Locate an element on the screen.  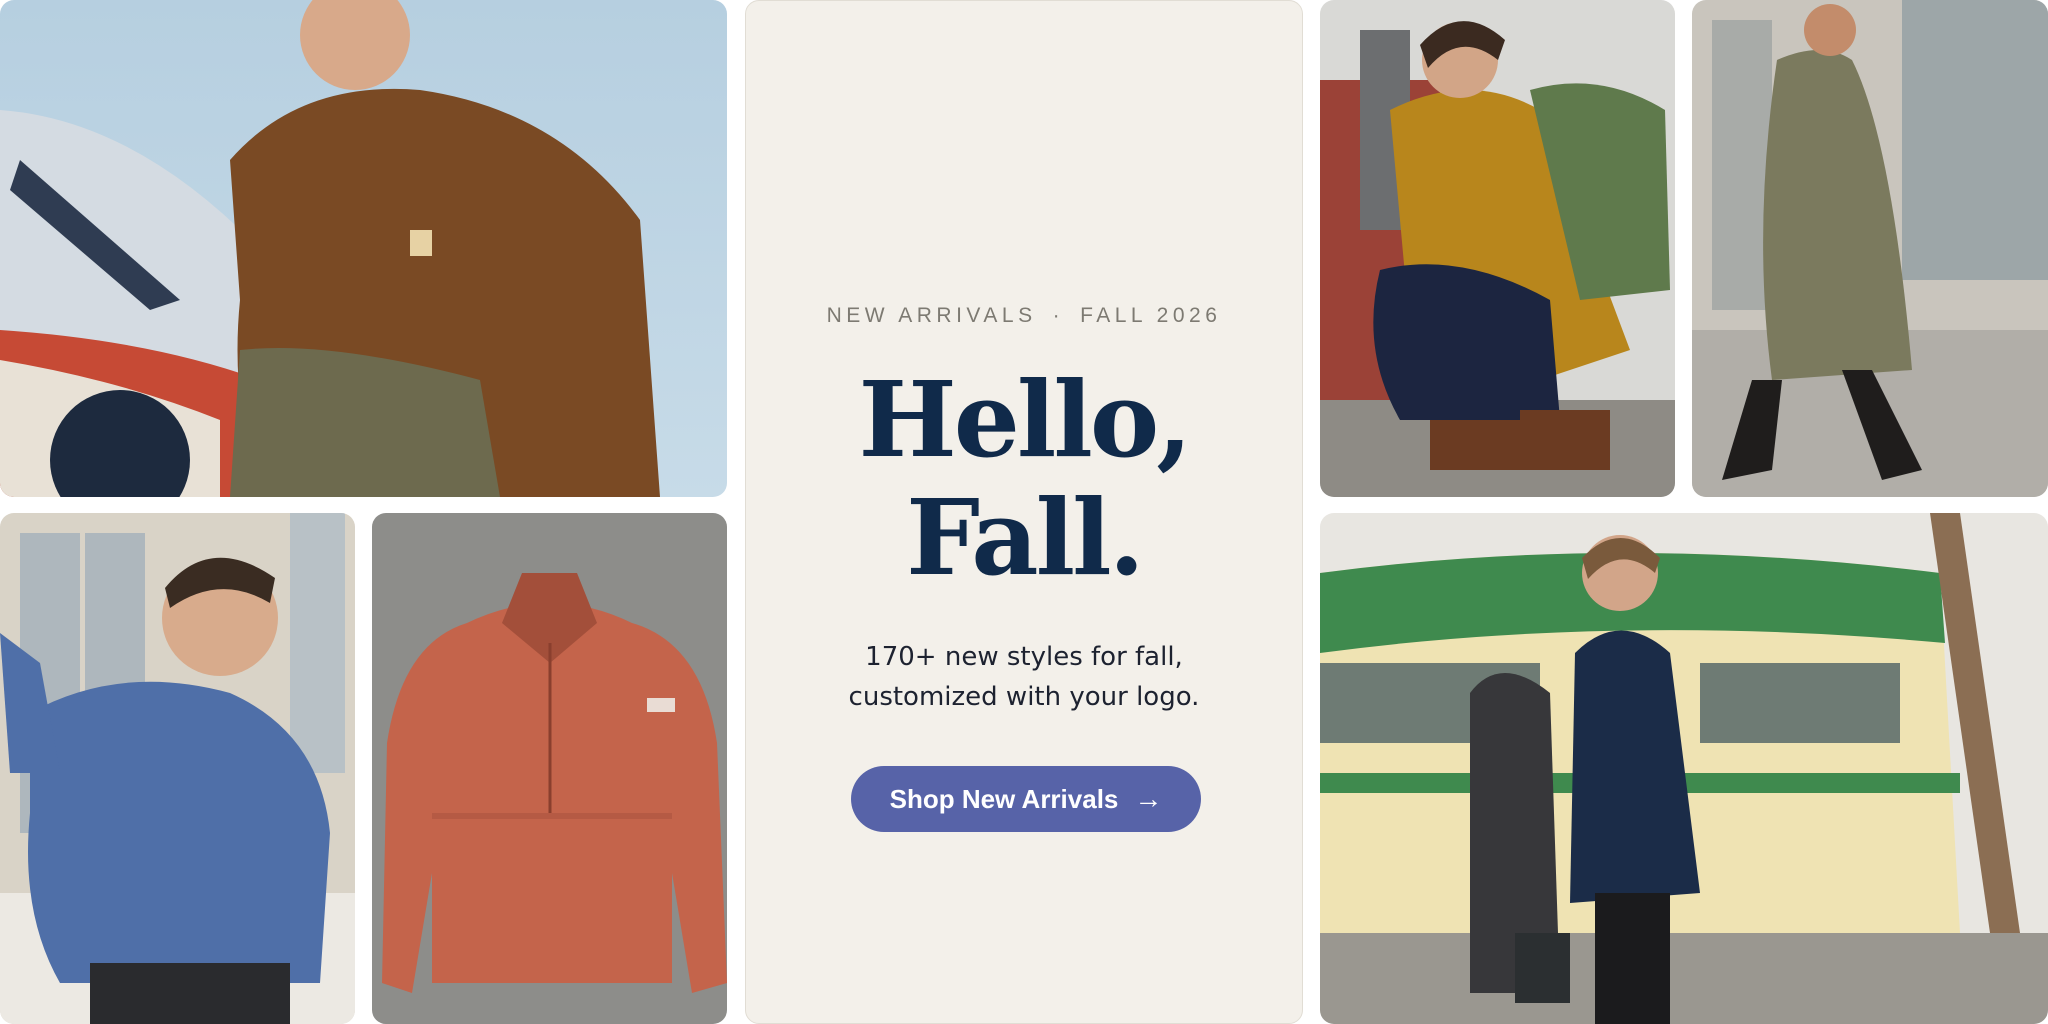
eyebrow-text: NEW ARRIVALS · FALL 2026 is located at coordinates (1024, 316).